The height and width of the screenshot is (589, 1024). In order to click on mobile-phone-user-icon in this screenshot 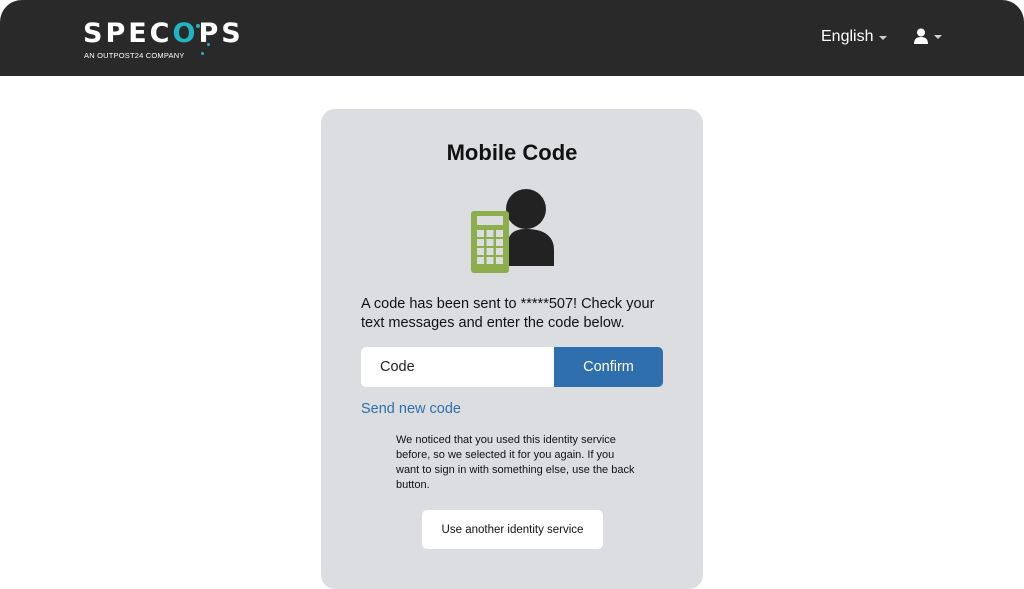, I will do `click(513, 232)`.